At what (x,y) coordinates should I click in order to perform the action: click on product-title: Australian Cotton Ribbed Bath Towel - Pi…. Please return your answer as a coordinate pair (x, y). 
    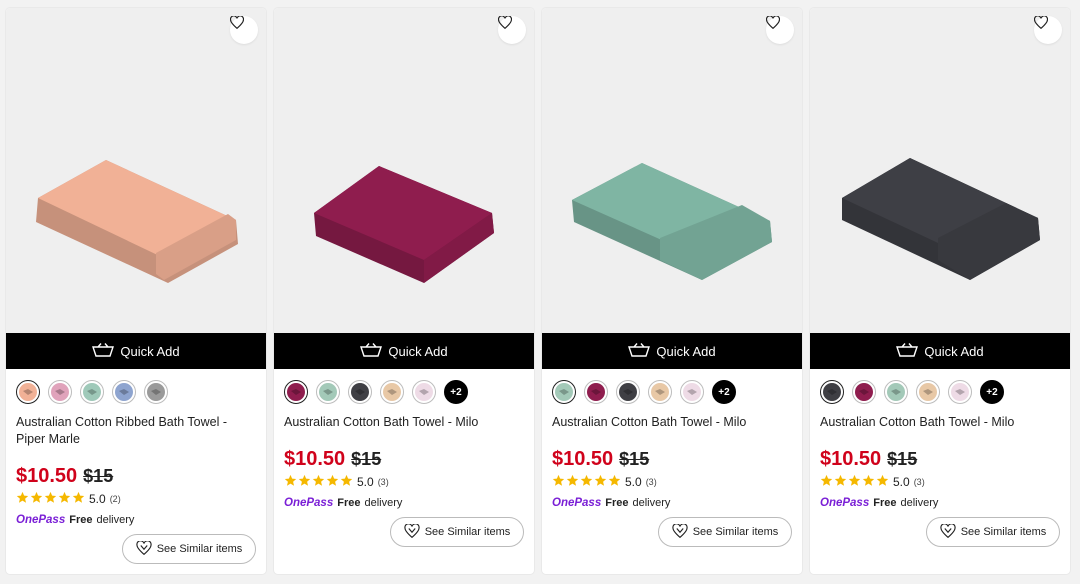
    Looking at the image, I should click on (134, 431).